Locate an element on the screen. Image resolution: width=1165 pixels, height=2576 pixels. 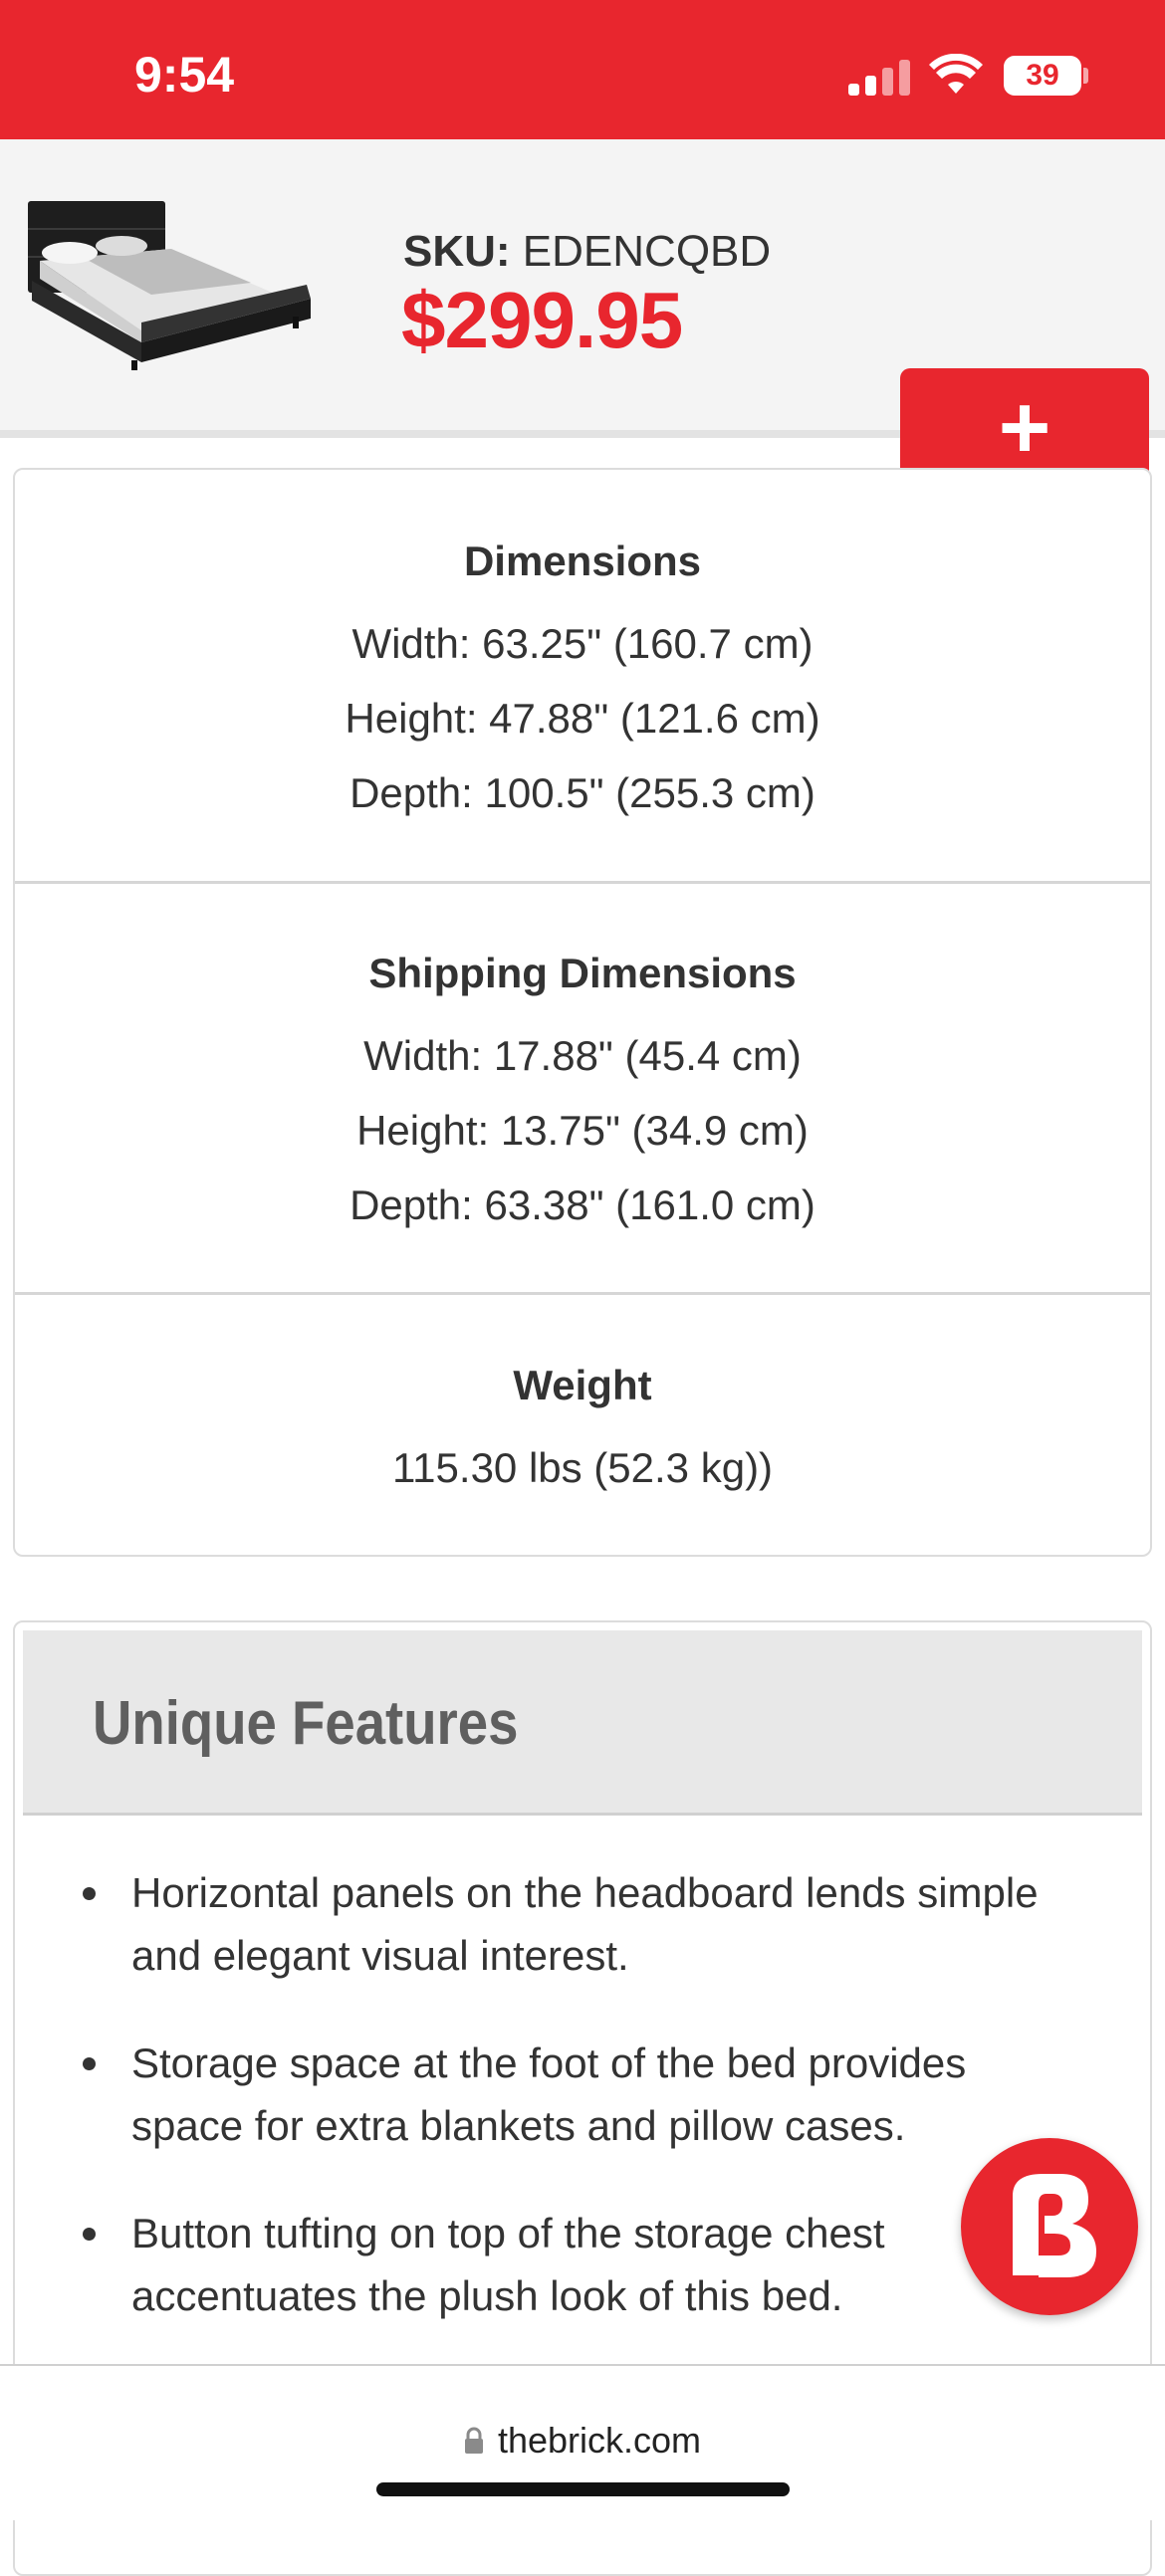
cellular-signal-icon is located at coordinates (880, 78).